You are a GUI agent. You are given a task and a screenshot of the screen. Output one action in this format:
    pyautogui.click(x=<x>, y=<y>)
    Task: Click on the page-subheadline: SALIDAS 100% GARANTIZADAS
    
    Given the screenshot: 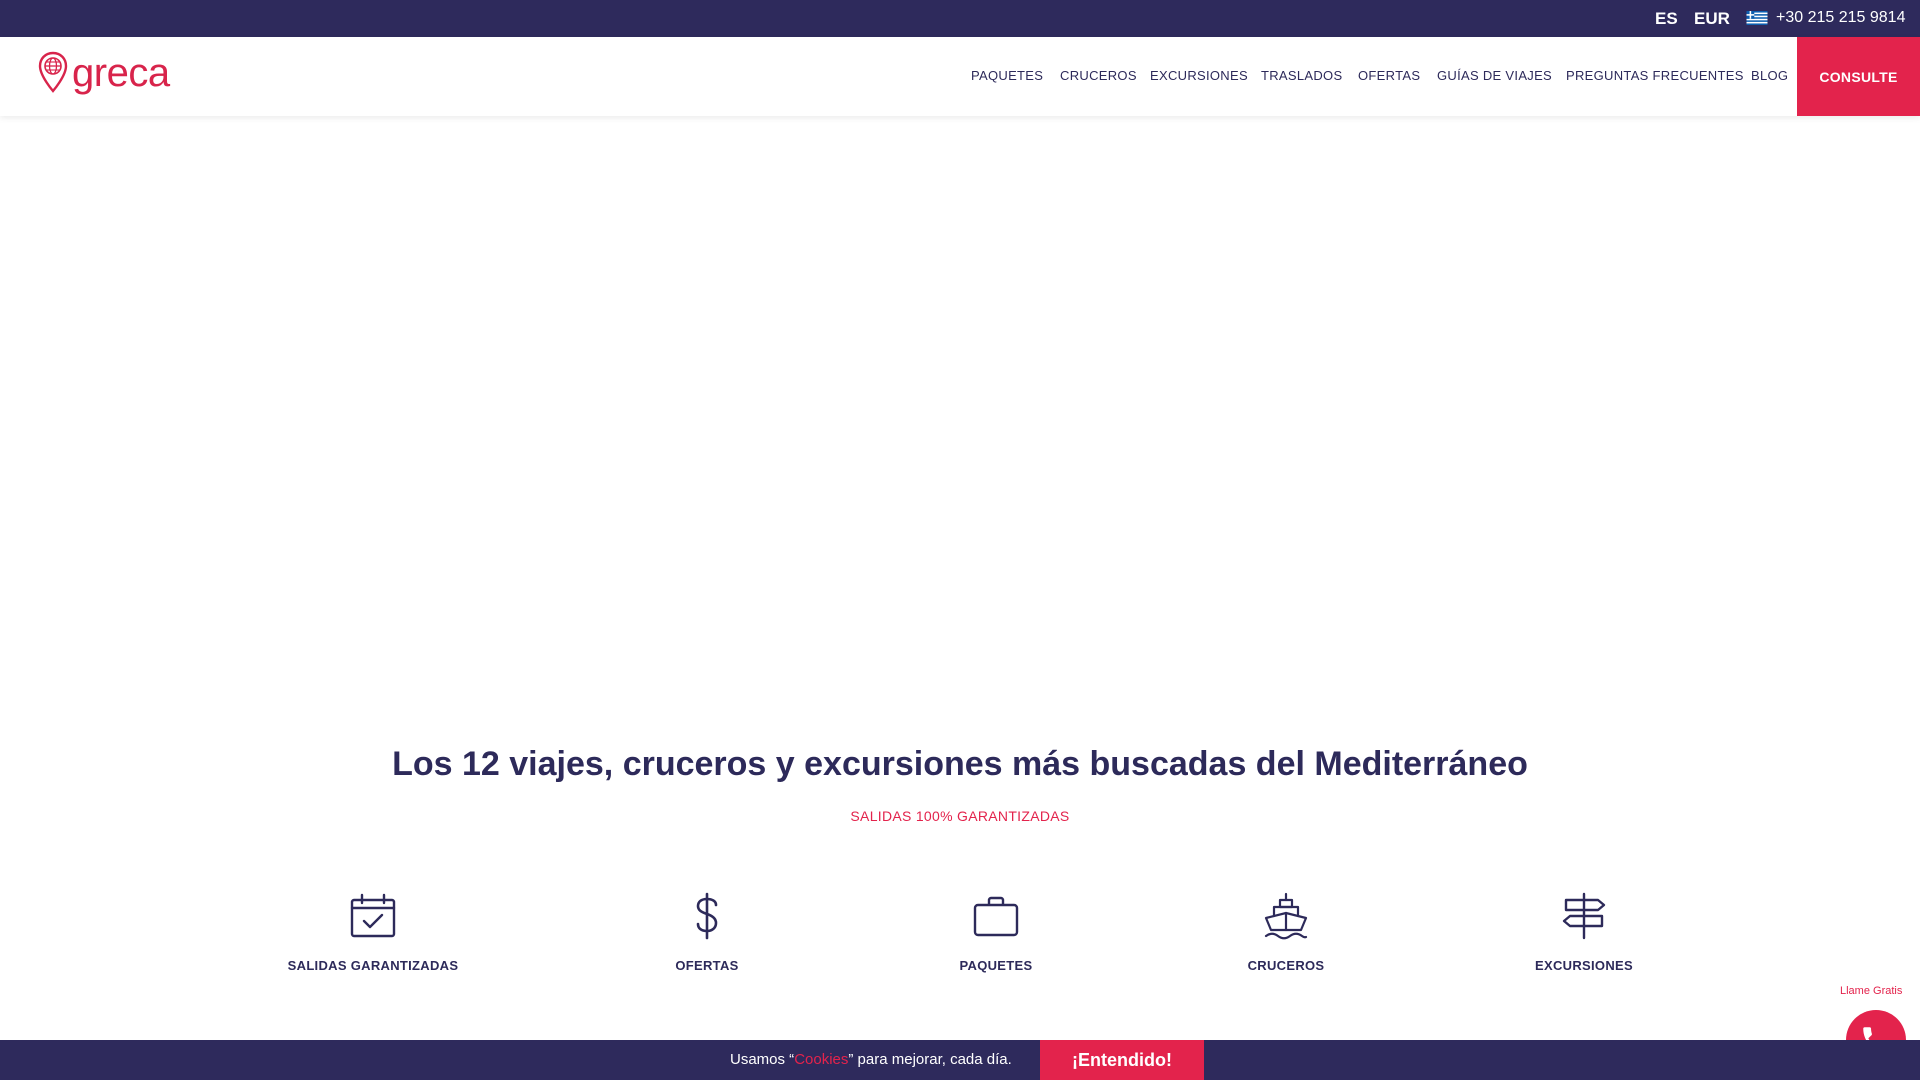 What is the action you would take?
    pyautogui.click(x=960, y=816)
    